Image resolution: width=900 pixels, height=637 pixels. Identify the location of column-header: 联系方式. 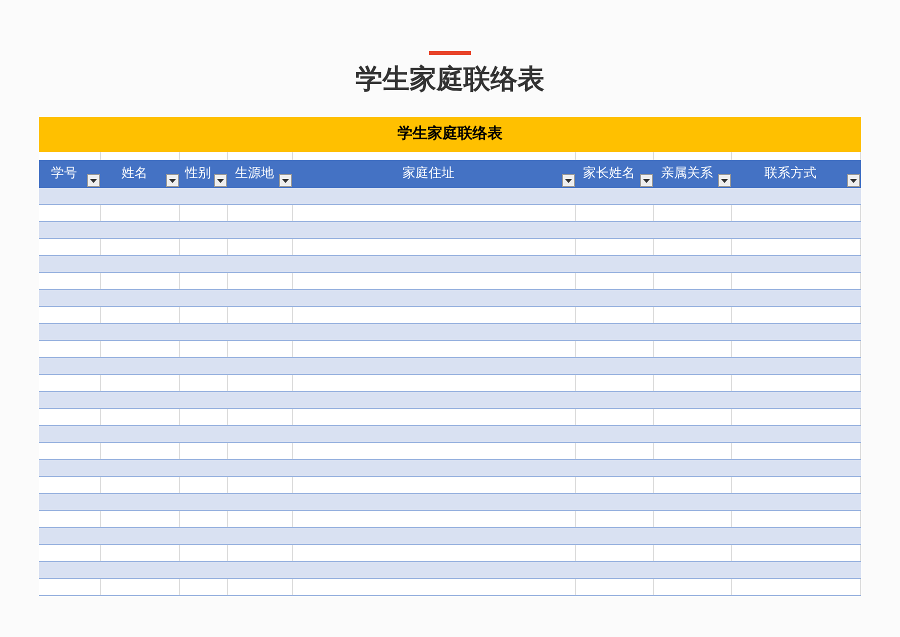
(790, 174).